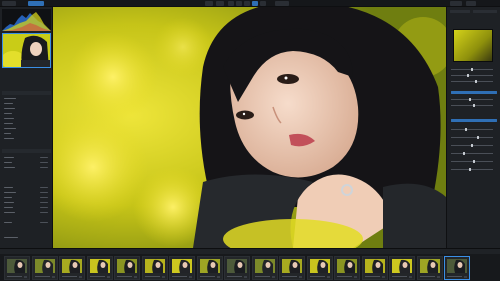  Describe the element at coordinates (26, 50) in the screenshot. I see `navigator-preview` at that location.